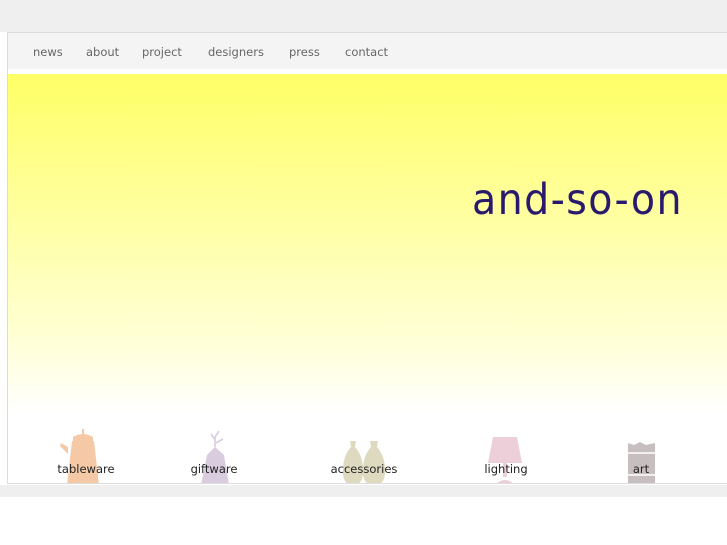  Describe the element at coordinates (214, 469) in the screenshot. I see `category-label: giftware` at that location.